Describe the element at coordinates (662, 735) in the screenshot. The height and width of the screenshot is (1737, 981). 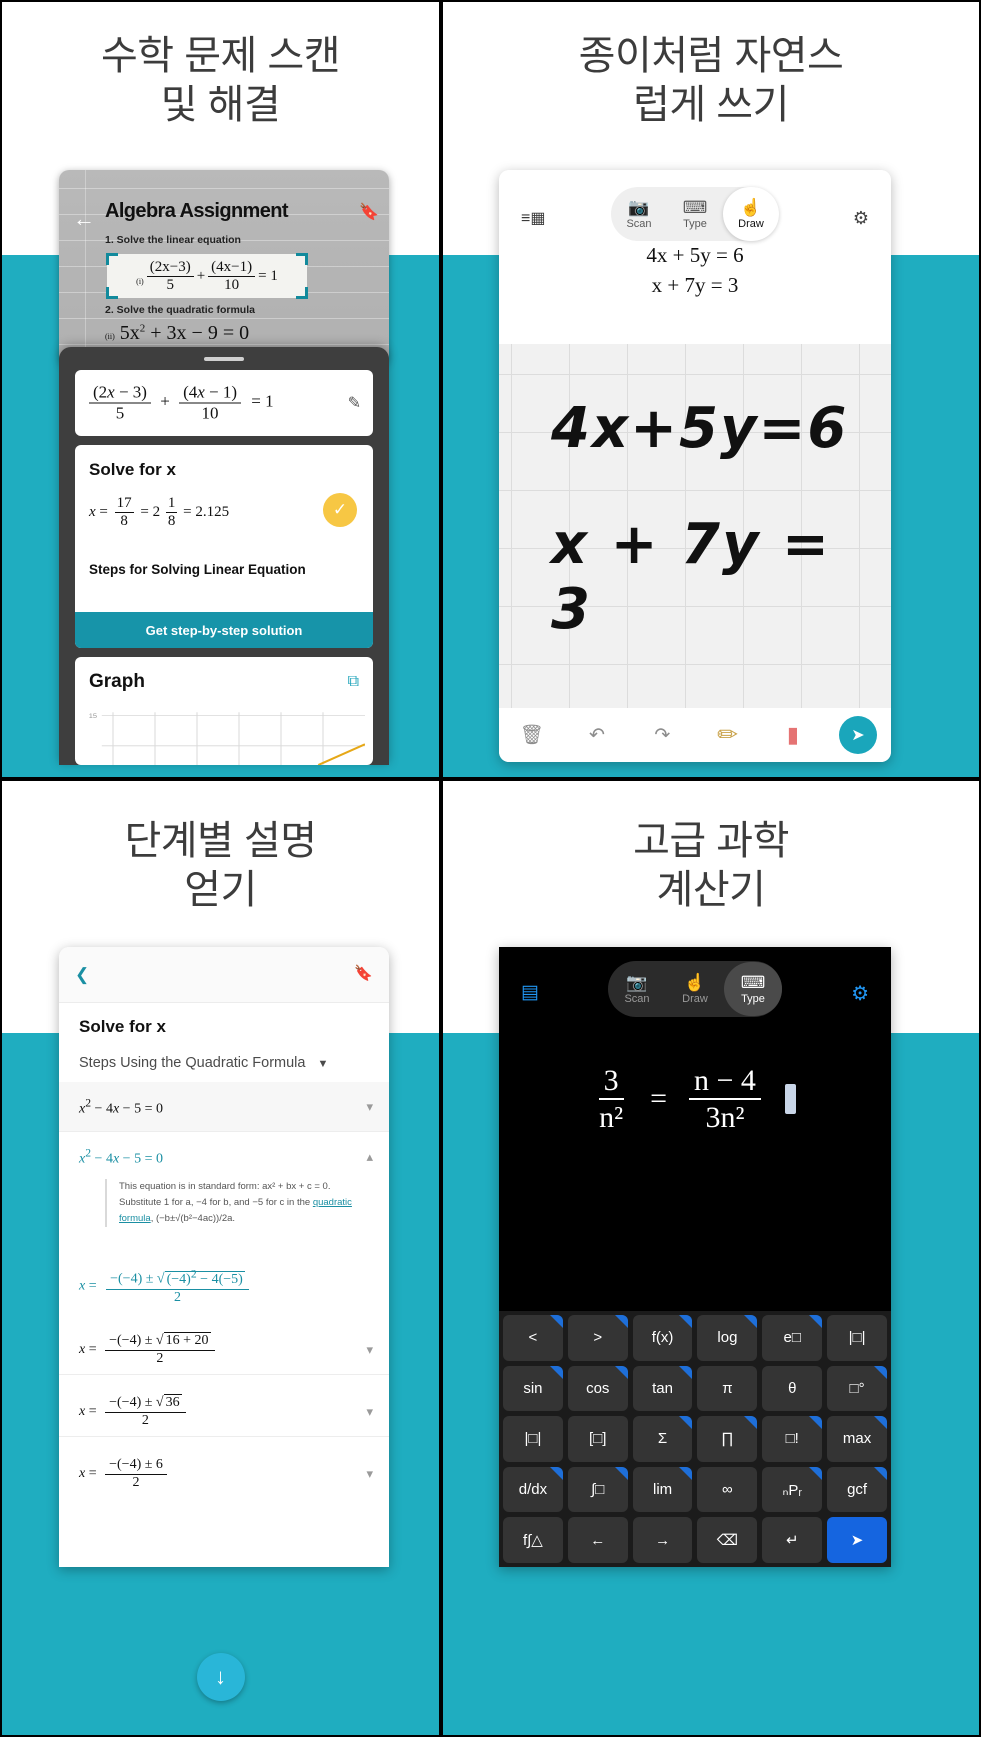
I see `redo-icon: ↷` at that location.